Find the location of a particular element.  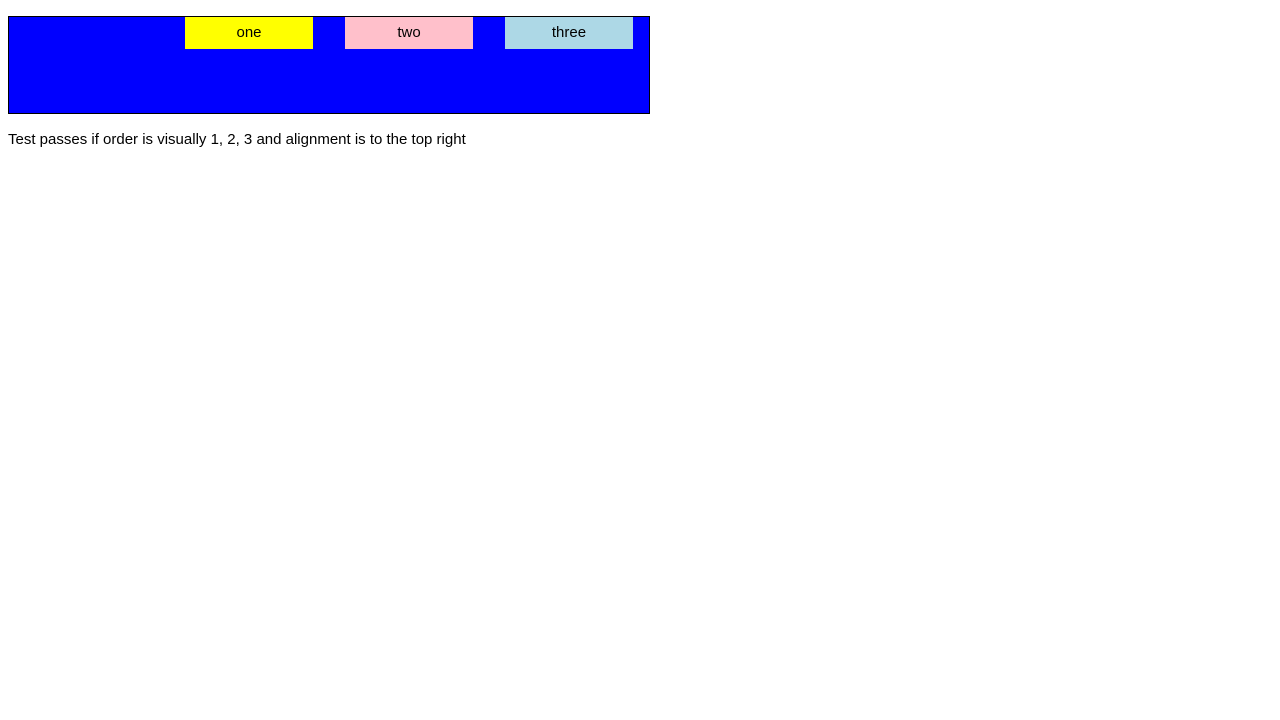

flex-container: one two three is located at coordinates (329, 65).